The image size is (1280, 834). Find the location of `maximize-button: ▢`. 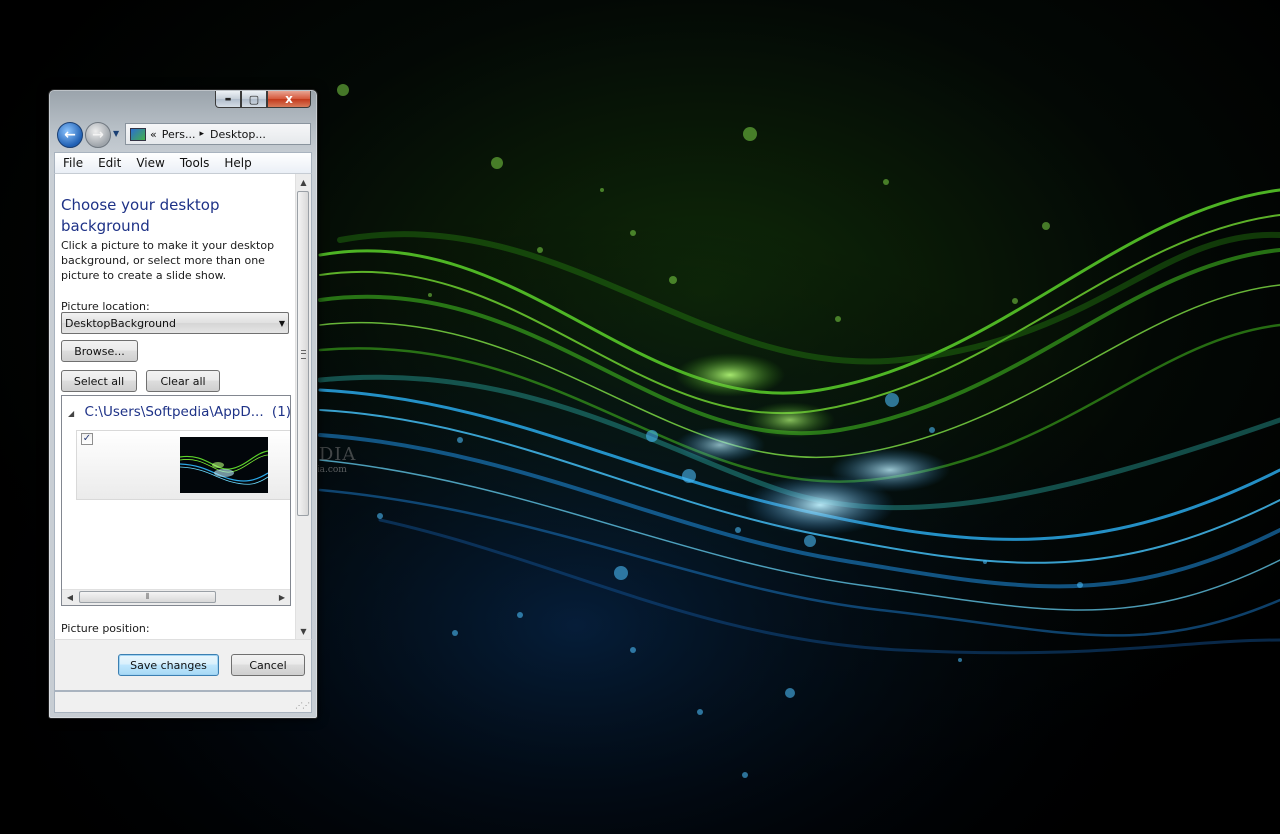

maximize-button: ▢ is located at coordinates (254, 99).